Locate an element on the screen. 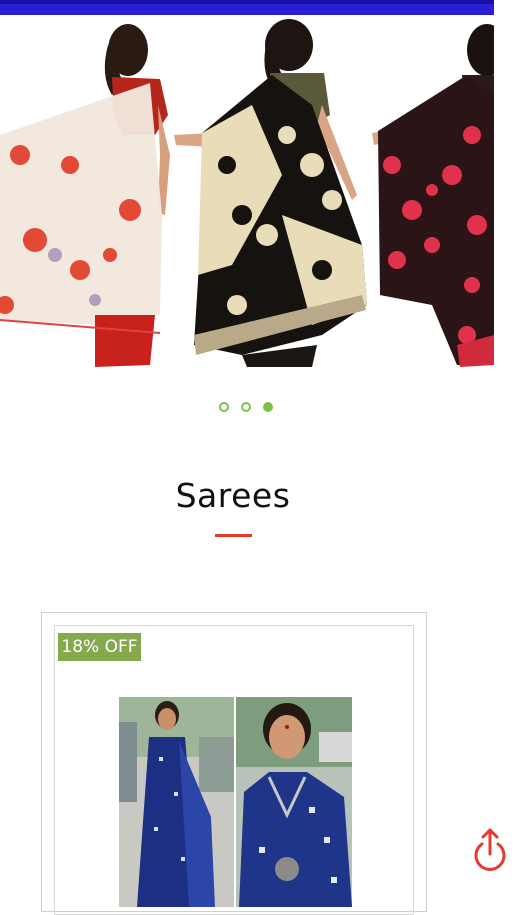  title-underline is located at coordinates (233, 535).